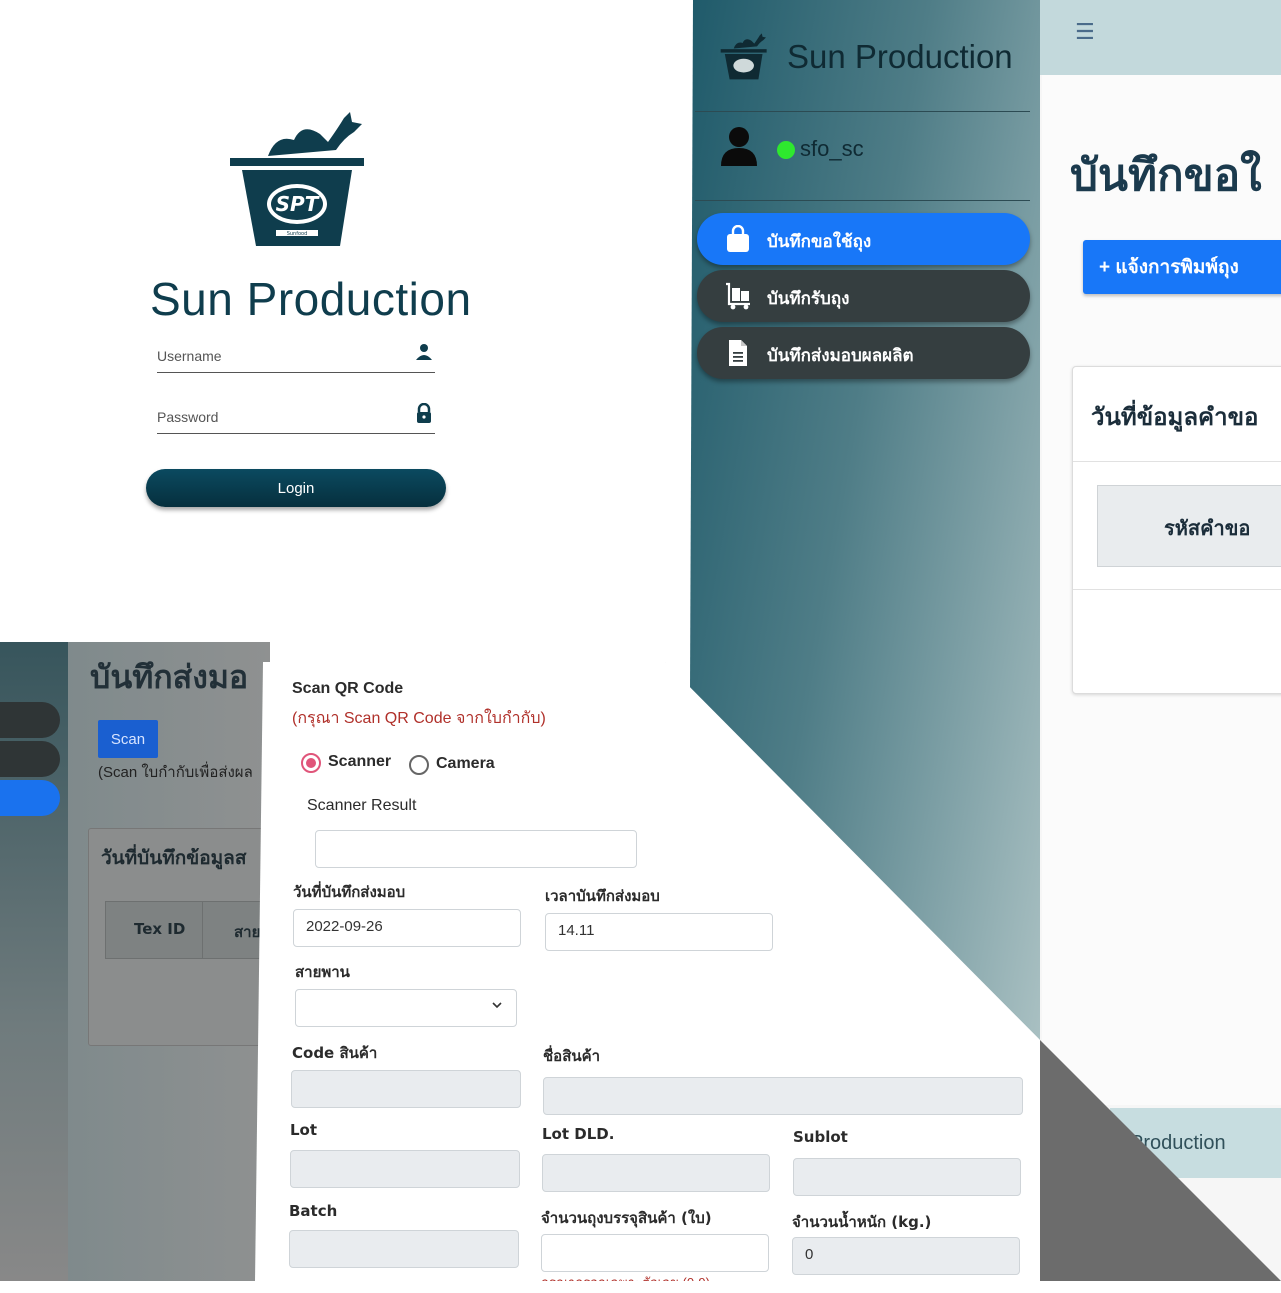 The width and height of the screenshot is (1281, 1293). What do you see at coordinates (348, 688) in the screenshot?
I see `scan-qr-title: Scan QR Code` at bounding box center [348, 688].